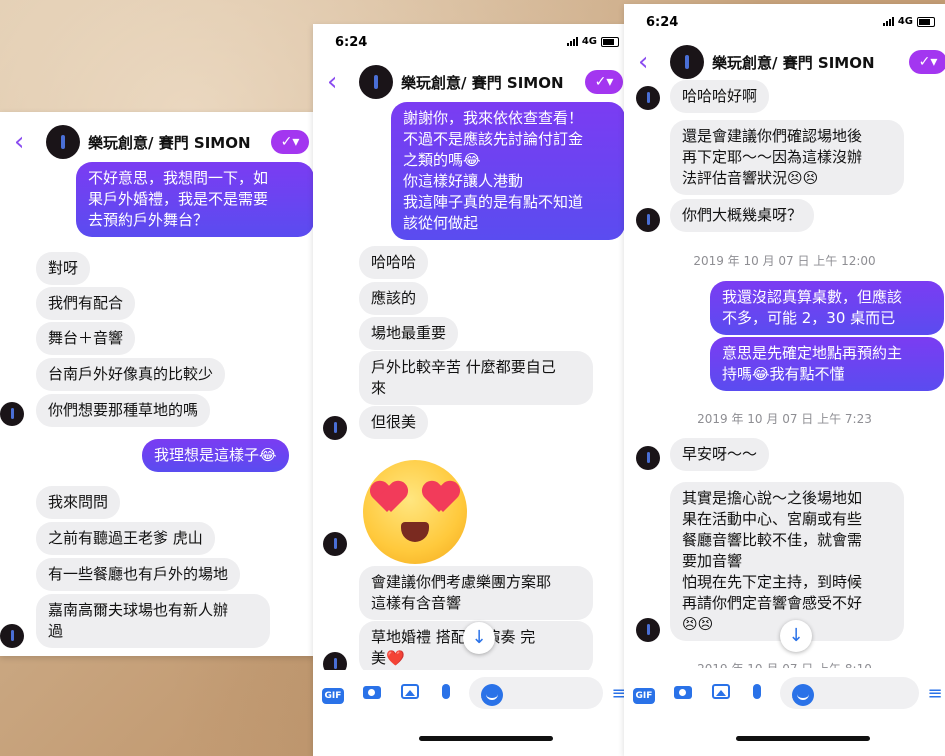  Describe the element at coordinates (772, 519) in the screenshot. I see `message-line: 果在活動中心、宮廟或有些` at that location.